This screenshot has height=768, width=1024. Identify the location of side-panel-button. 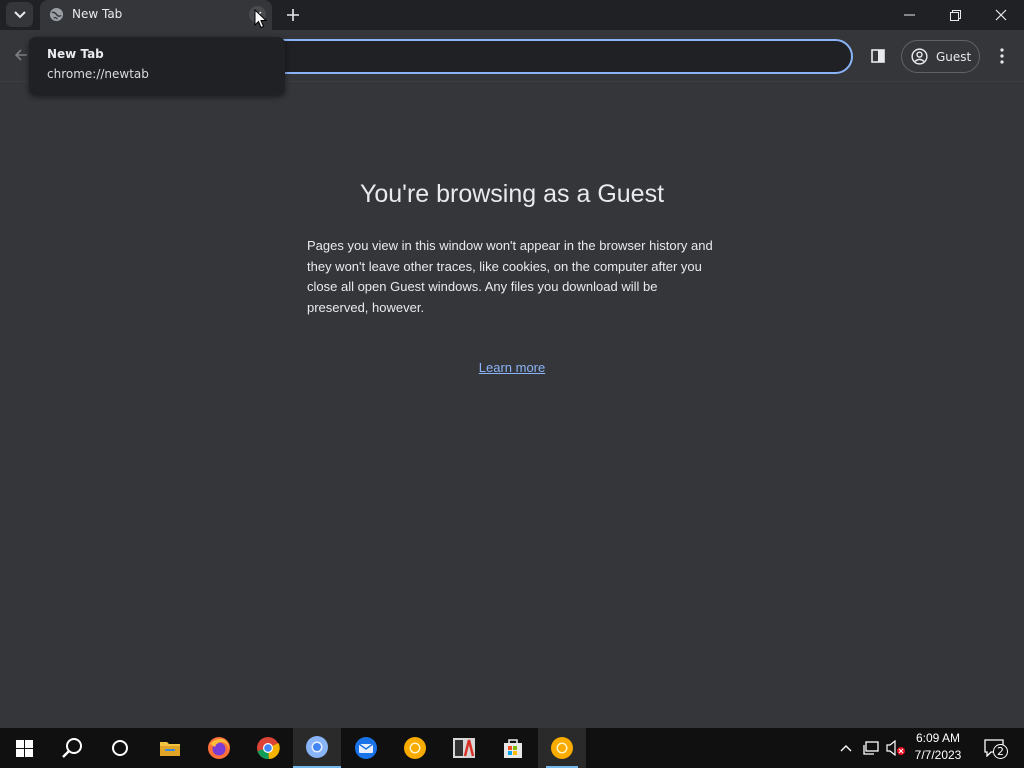
(878, 56).